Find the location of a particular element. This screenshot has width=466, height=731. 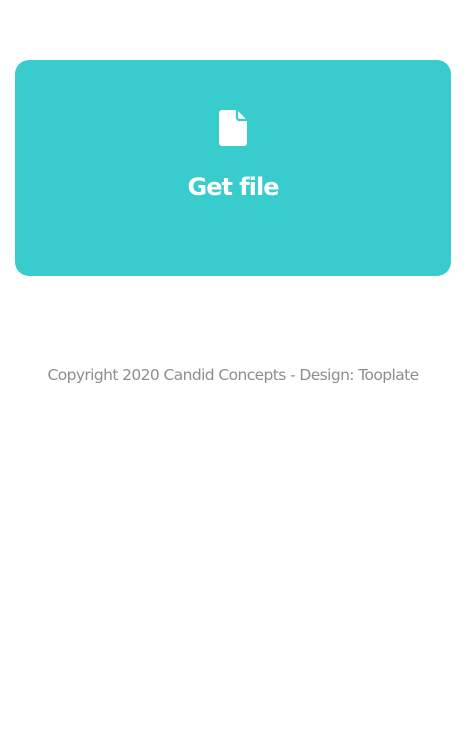

get-file-label: Get file is located at coordinates (233, 187).